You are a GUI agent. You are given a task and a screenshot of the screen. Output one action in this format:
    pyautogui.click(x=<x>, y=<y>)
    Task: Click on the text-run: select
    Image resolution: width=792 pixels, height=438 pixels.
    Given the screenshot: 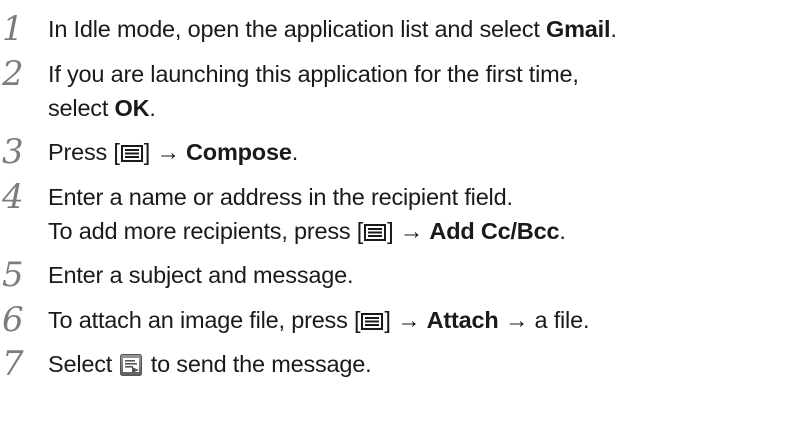 What is the action you would take?
    pyautogui.click(x=81, y=108)
    